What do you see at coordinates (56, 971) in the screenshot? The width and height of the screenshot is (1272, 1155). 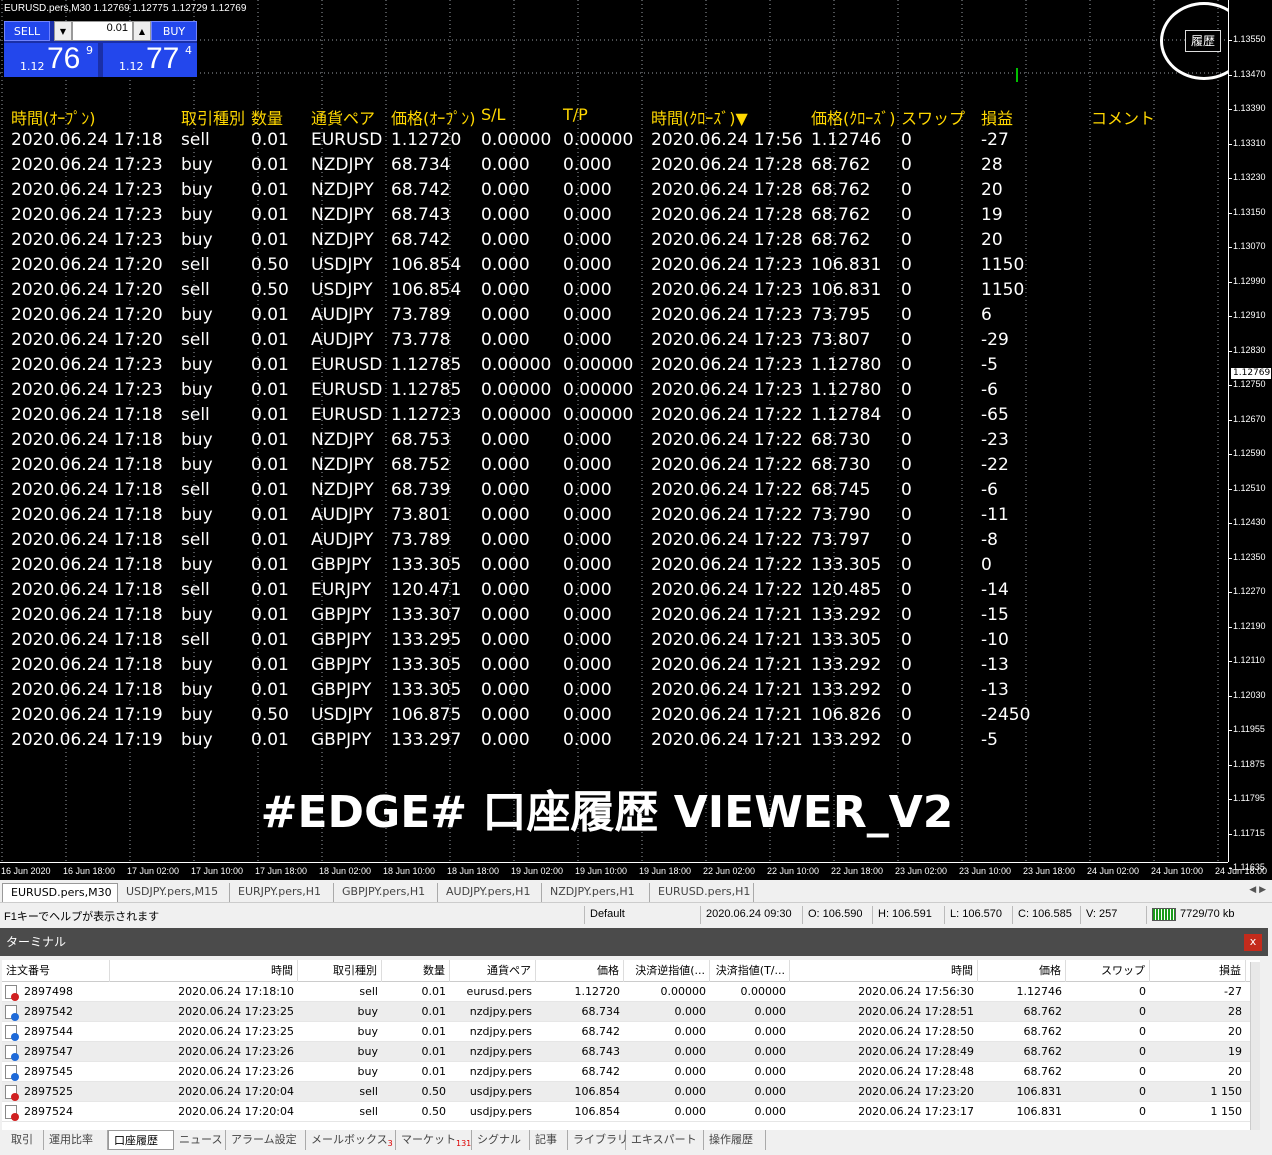 I see `table-header-cell: 注文番号` at bounding box center [56, 971].